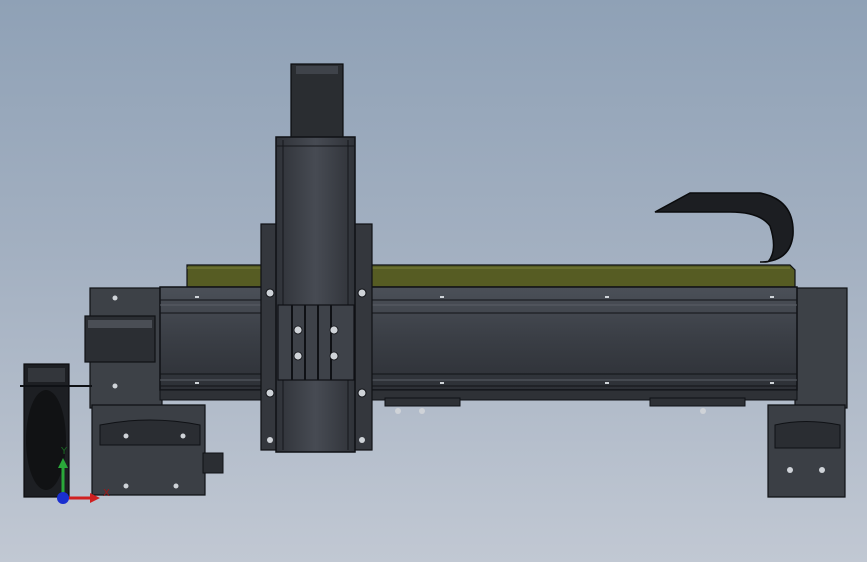 The image size is (867, 562). I want to click on z-carriage, so click(316, 342).